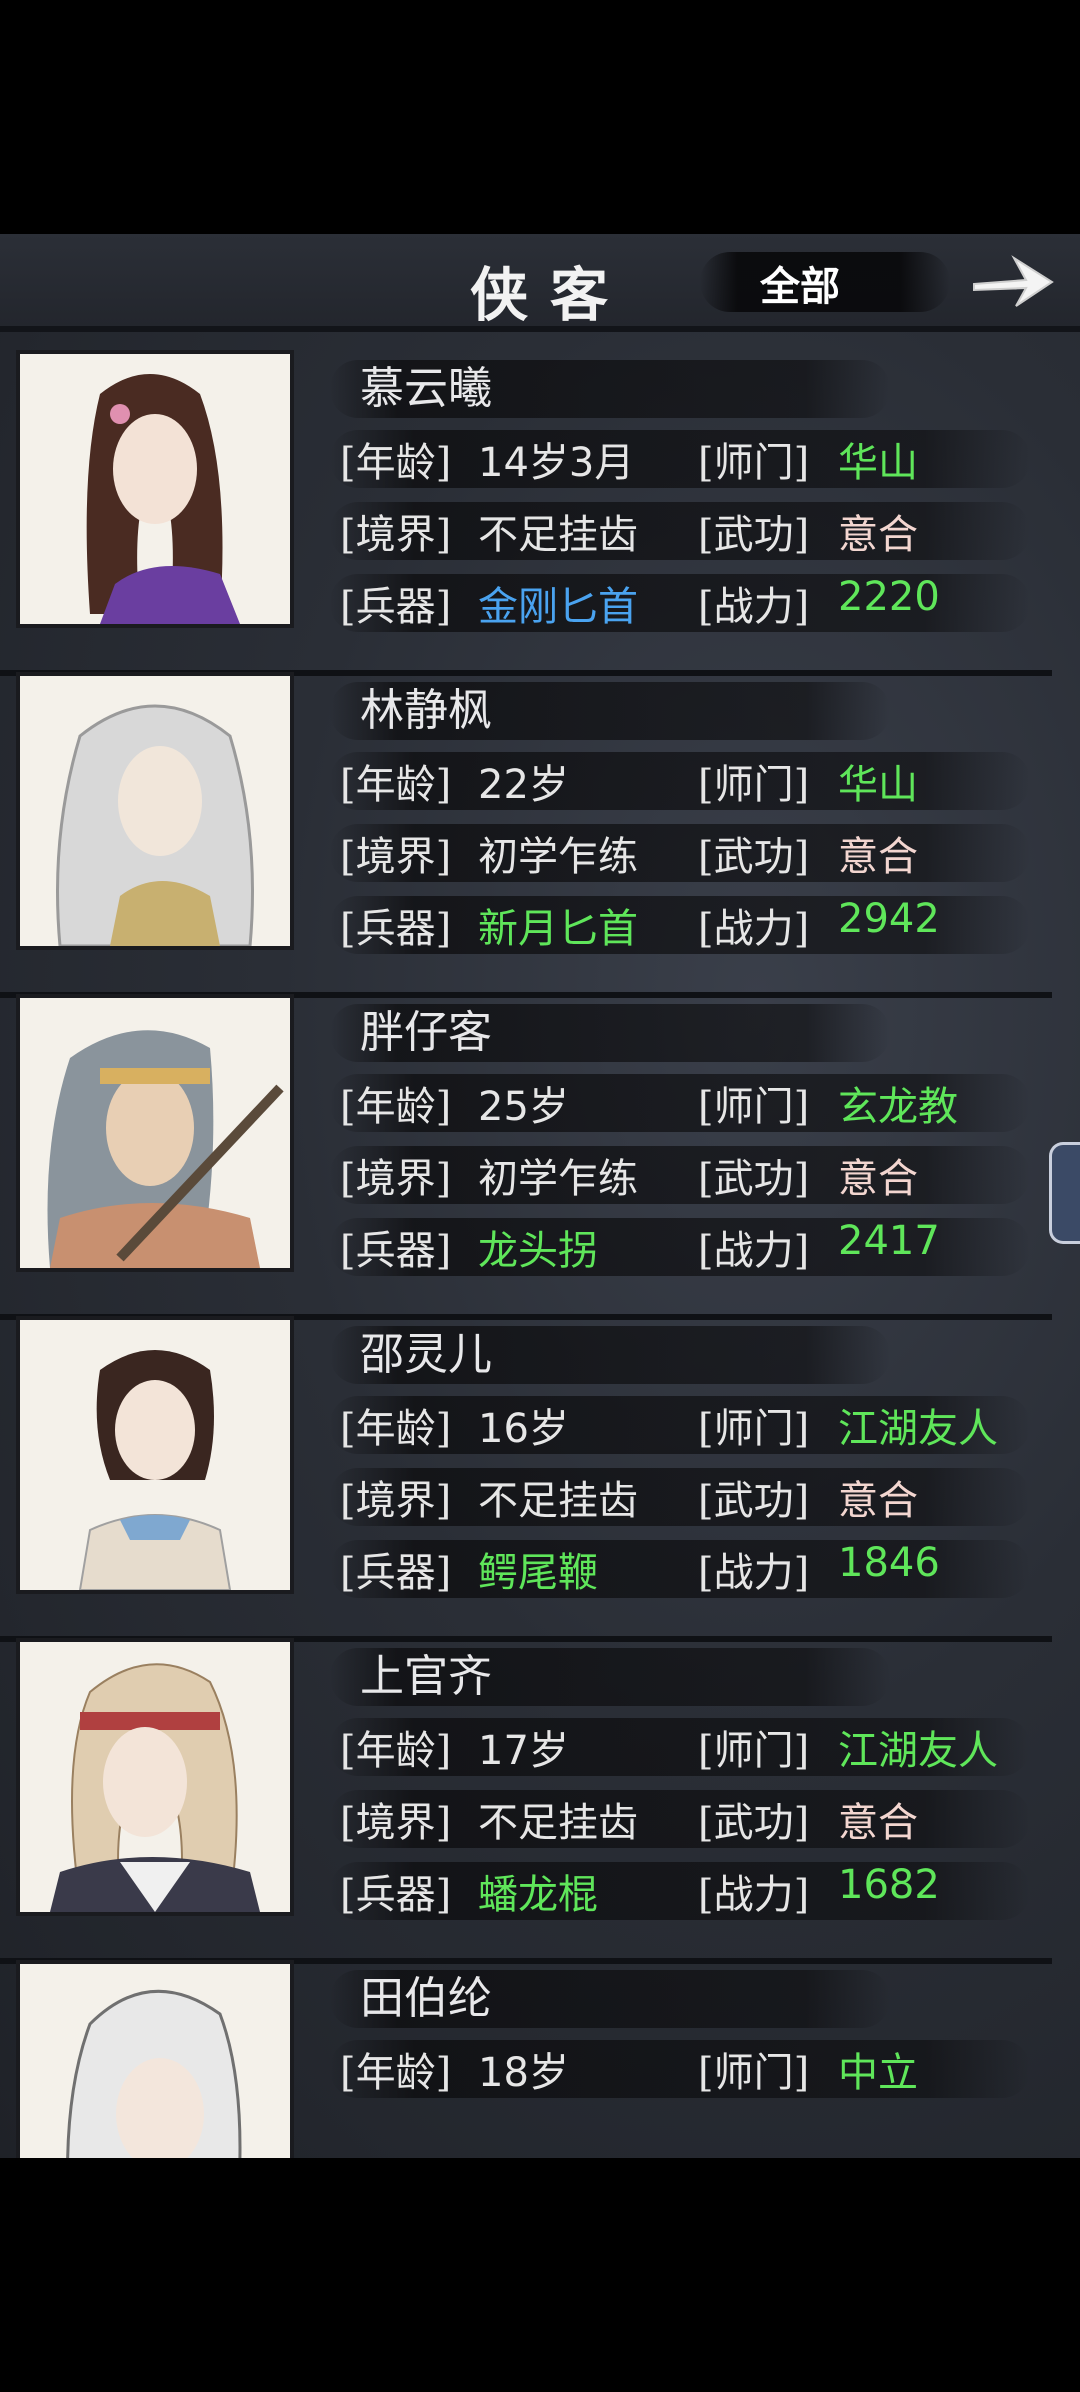  I want to click on character-name: 田伯纶, so click(426, 1998).